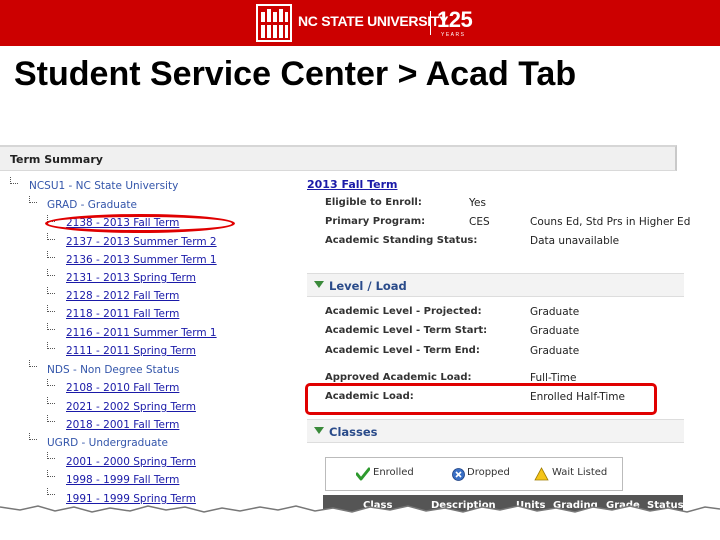  What do you see at coordinates (122, 314) in the screenshot?
I see `tree-term-2118: 2118 - 2011 Fall Term` at bounding box center [122, 314].